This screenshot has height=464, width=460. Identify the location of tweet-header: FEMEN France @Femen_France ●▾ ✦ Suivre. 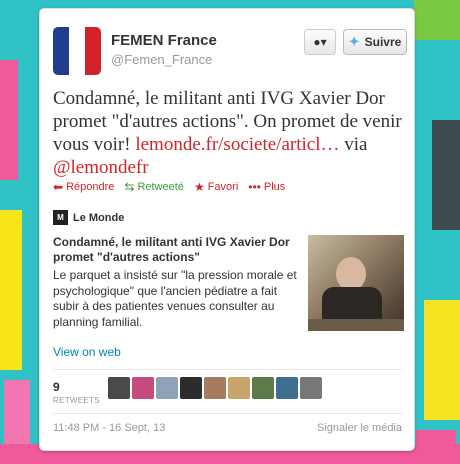
(230, 51).